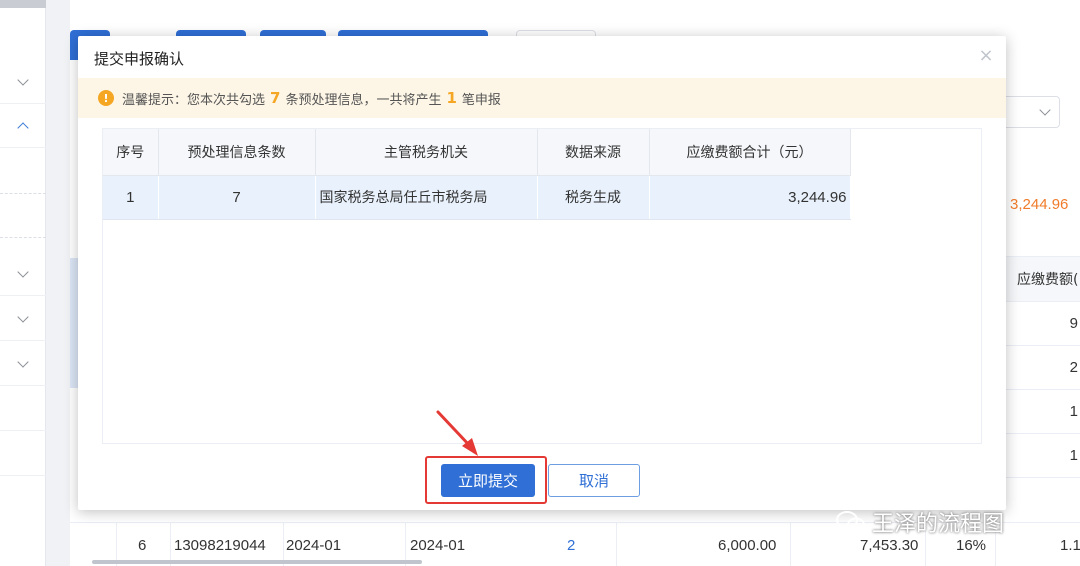  What do you see at coordinates (139, 59) in the screenshot?
I see `dialog-title: 提交申报确认` at bounding box center [139, 59].